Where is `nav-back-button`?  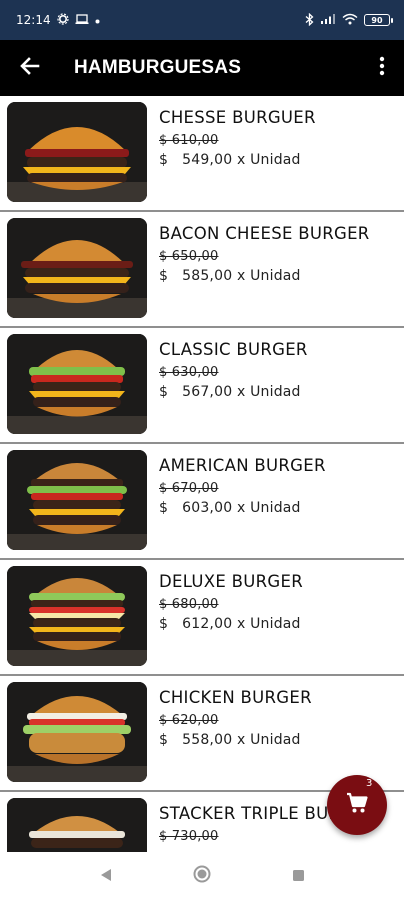 nav-back-button is located at coordinates (106, 876).